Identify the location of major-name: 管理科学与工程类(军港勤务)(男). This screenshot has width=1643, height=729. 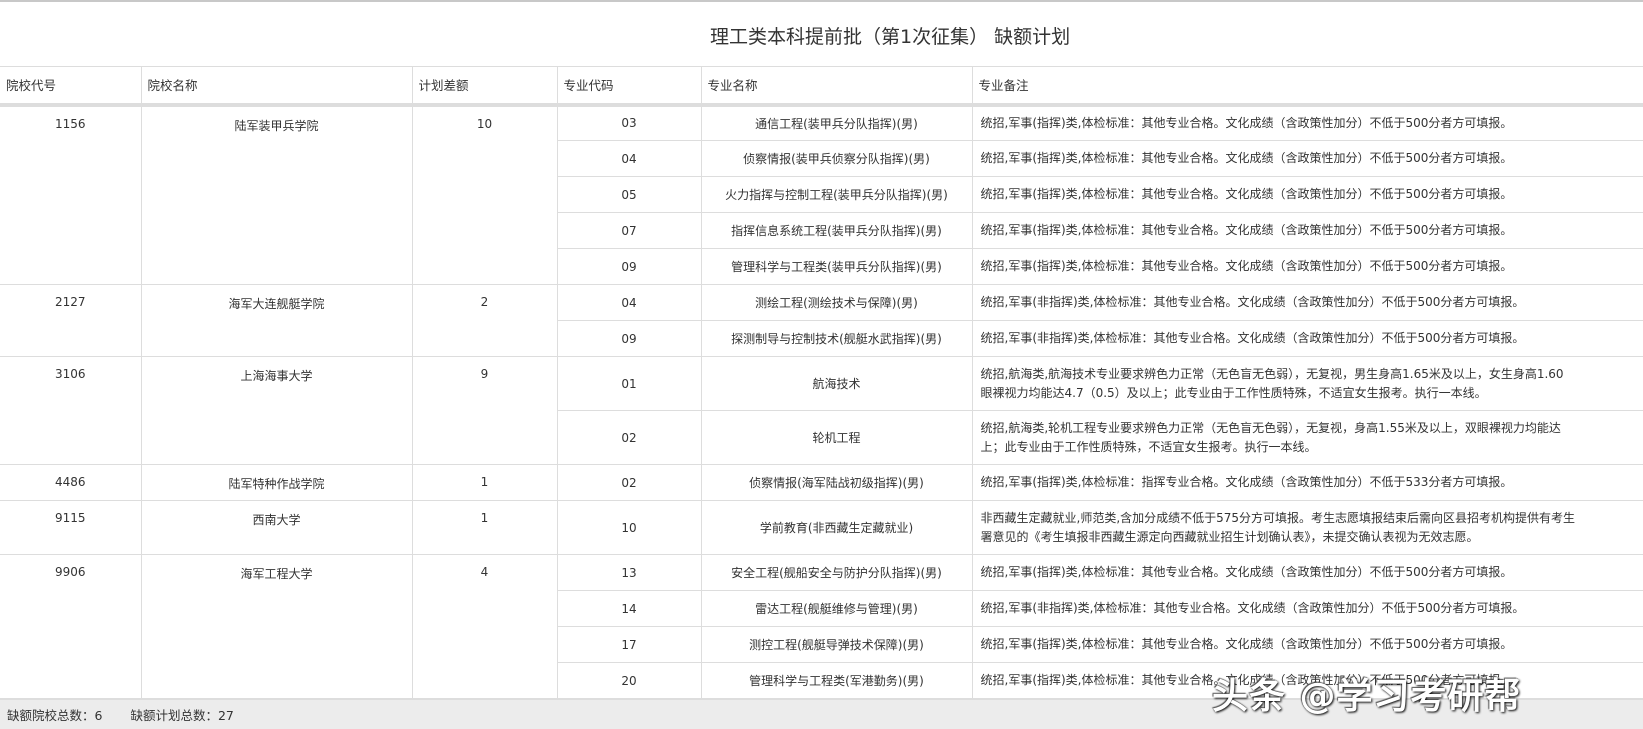
(837, 680).